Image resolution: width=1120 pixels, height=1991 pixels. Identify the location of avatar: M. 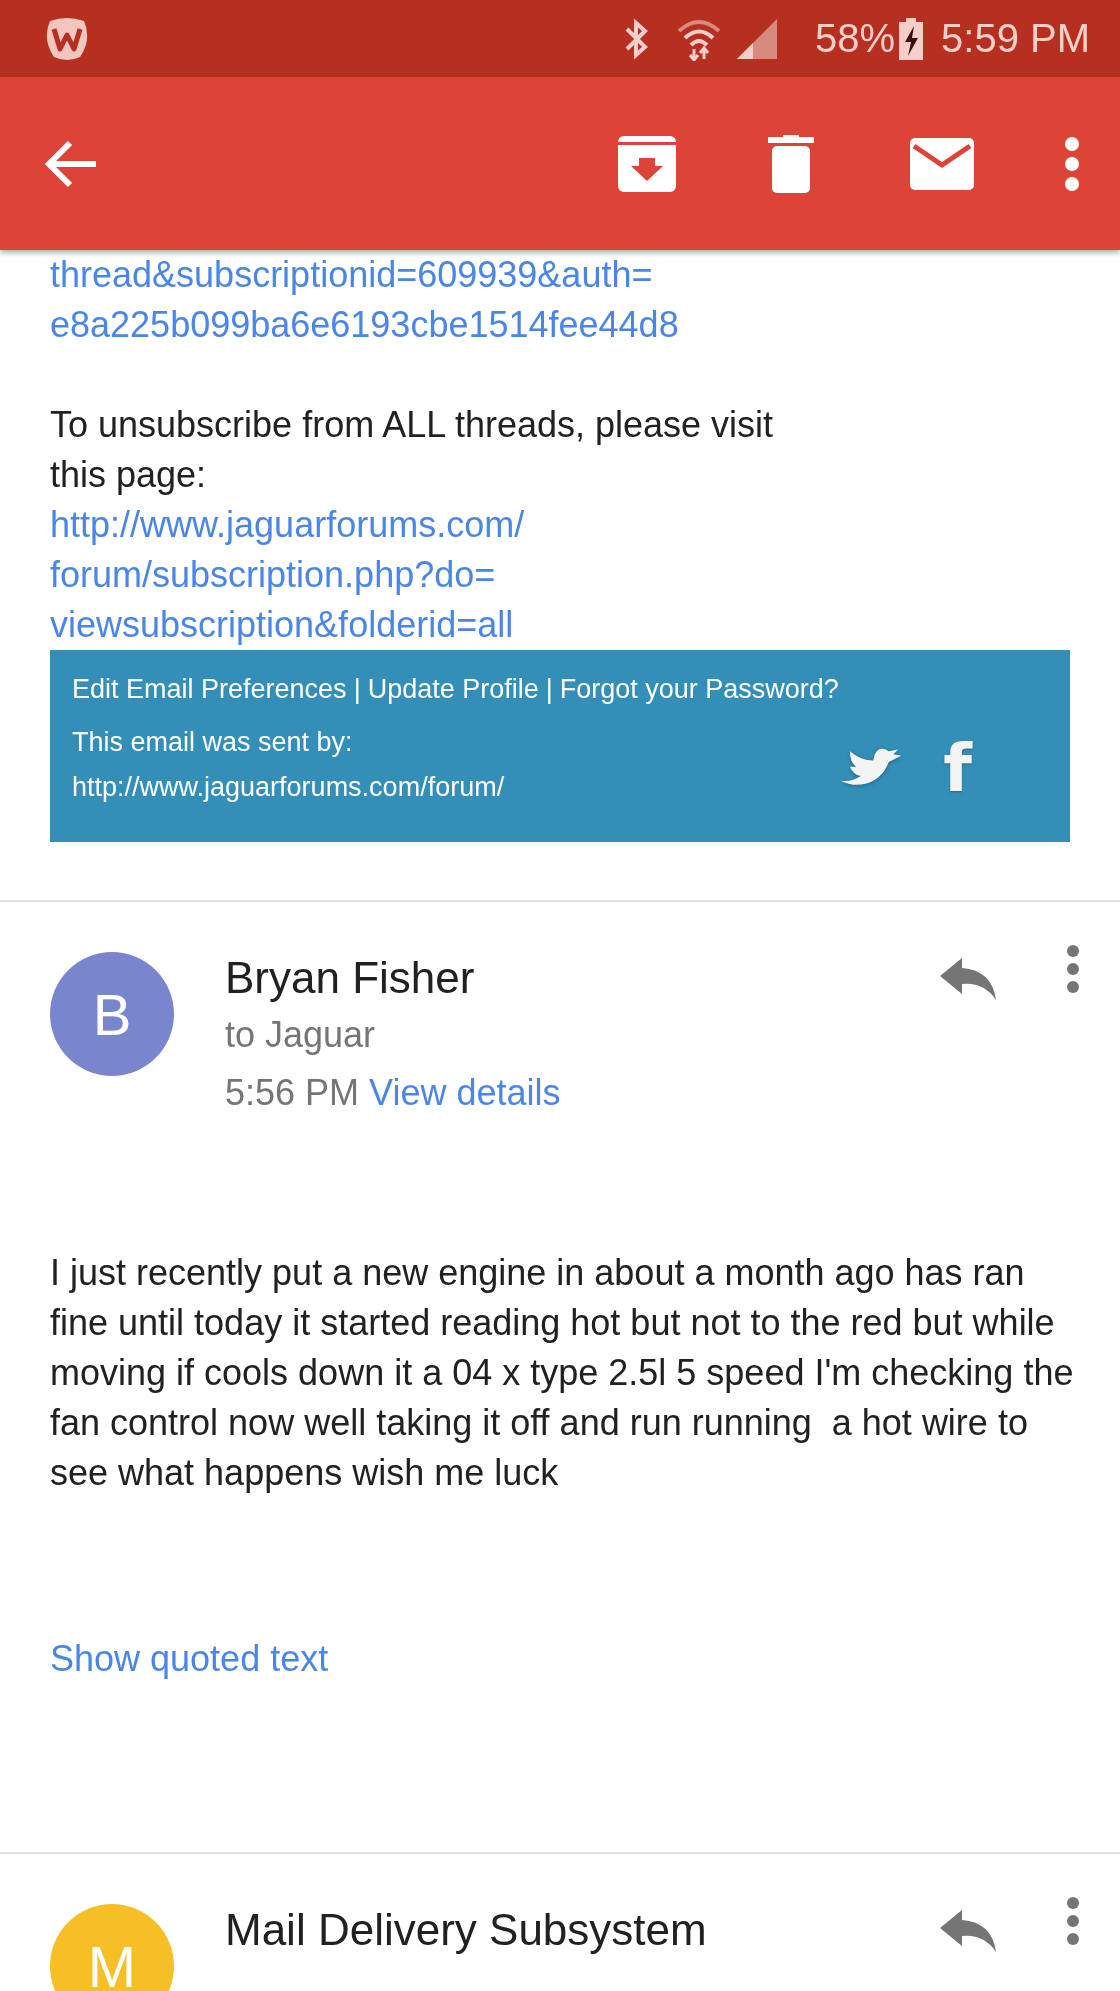
(112, 1947).